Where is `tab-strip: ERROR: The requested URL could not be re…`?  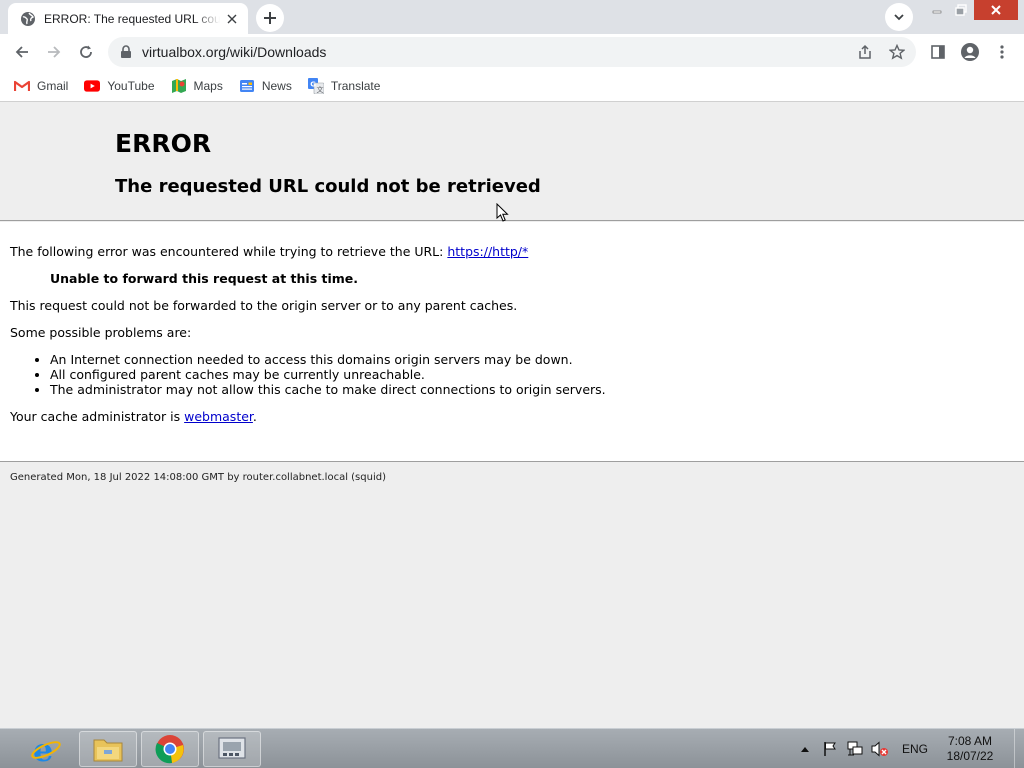
tab-strip: ERROR: The requested URL could not be re… is located at coordinates (512, 17).